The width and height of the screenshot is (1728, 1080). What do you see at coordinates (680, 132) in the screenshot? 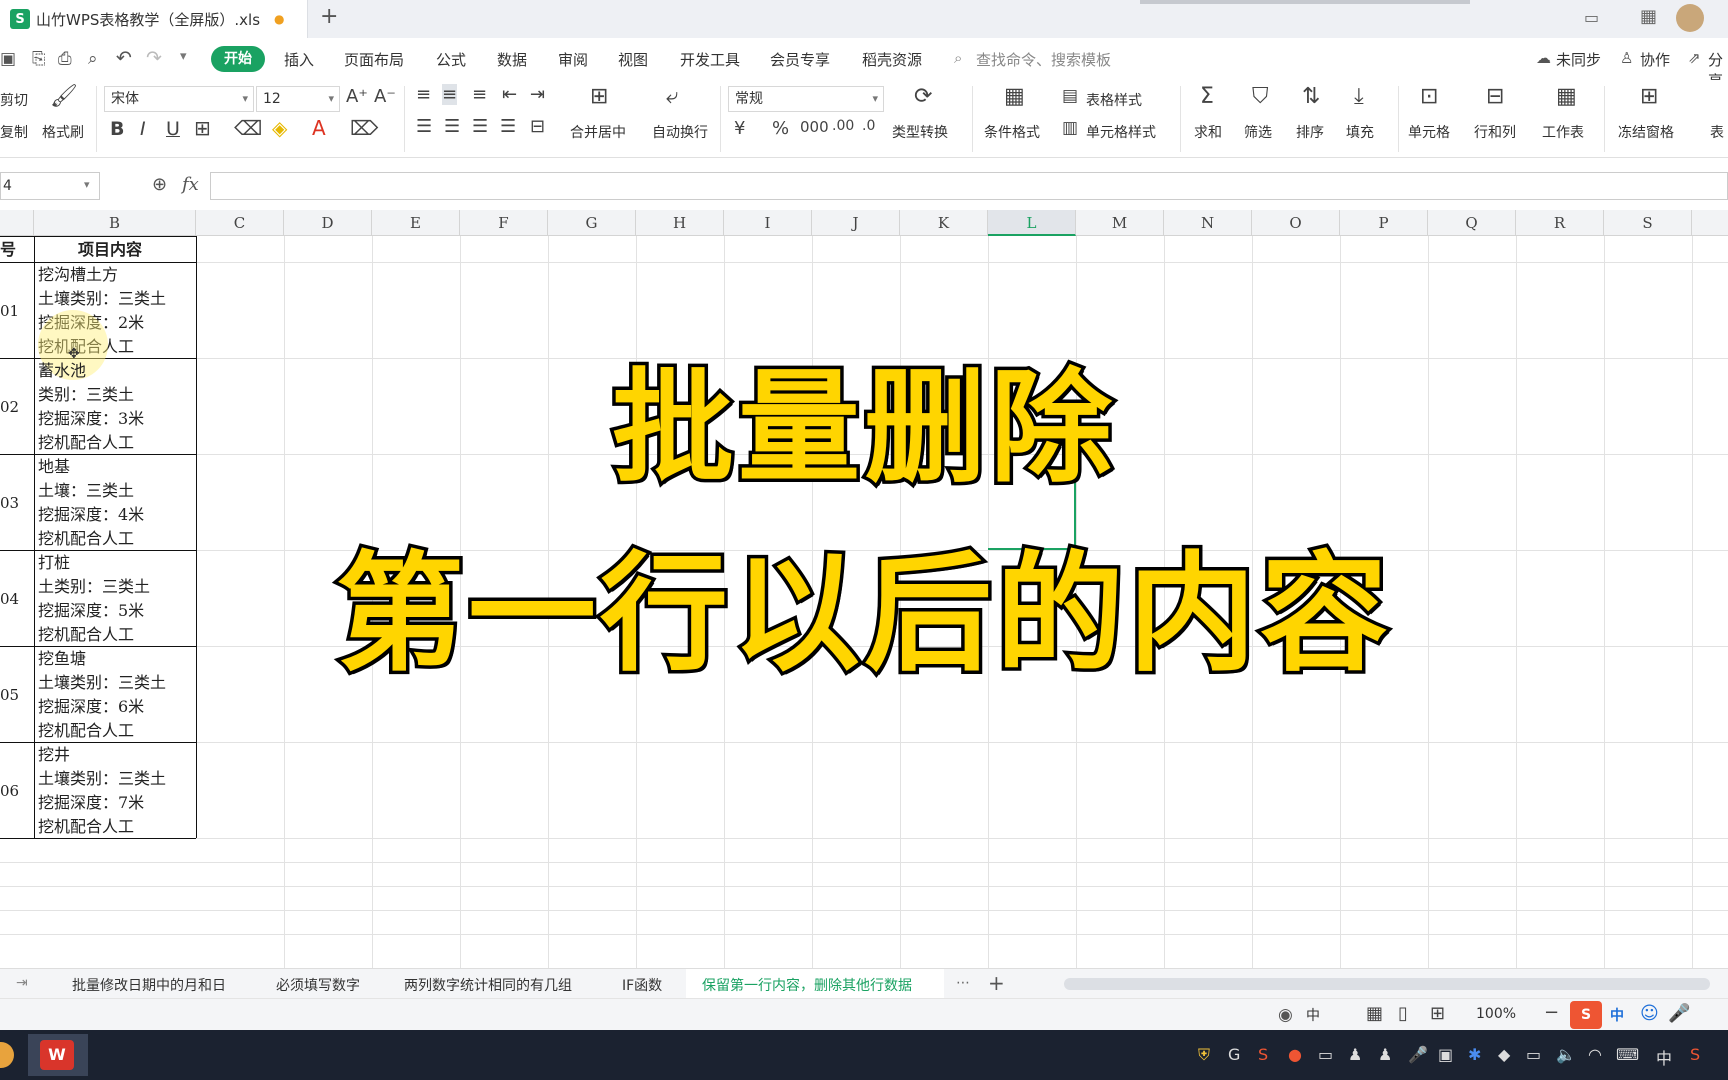
I see `wrap-text-button: 自动换行` at bounding box center [680, 132].